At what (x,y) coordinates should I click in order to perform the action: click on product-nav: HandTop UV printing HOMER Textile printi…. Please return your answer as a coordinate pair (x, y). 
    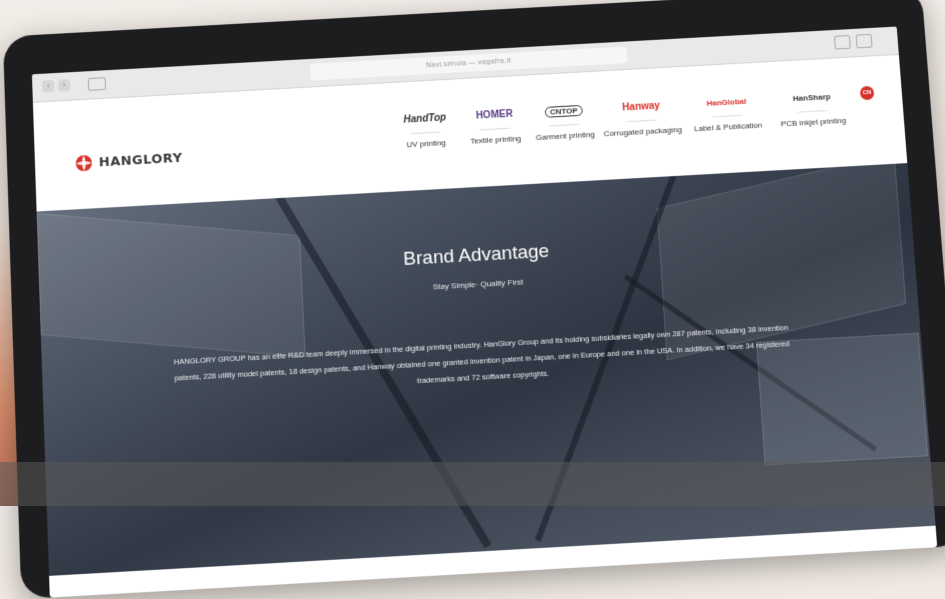
    Looking at the image, I should click on (625, 118).